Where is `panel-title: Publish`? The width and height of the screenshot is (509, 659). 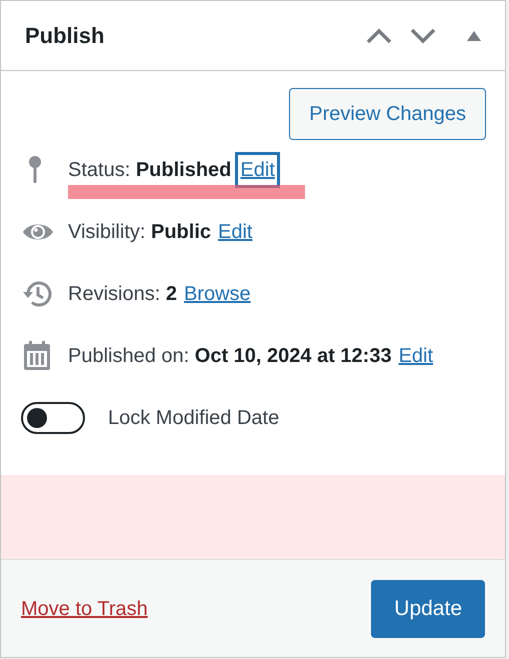
panel-title: Publish is located at coordinates (65, 36).